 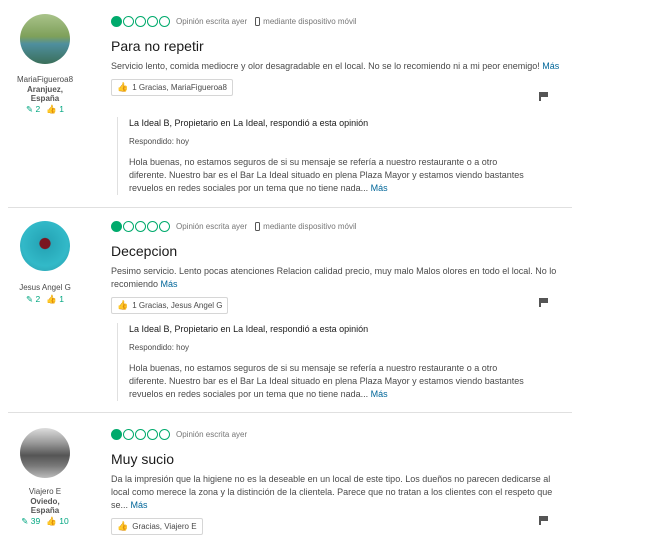 What do you see at coordinates (35, 521) in the screenshot?
I see `review-count: 39` at bounding box center [35, 521].